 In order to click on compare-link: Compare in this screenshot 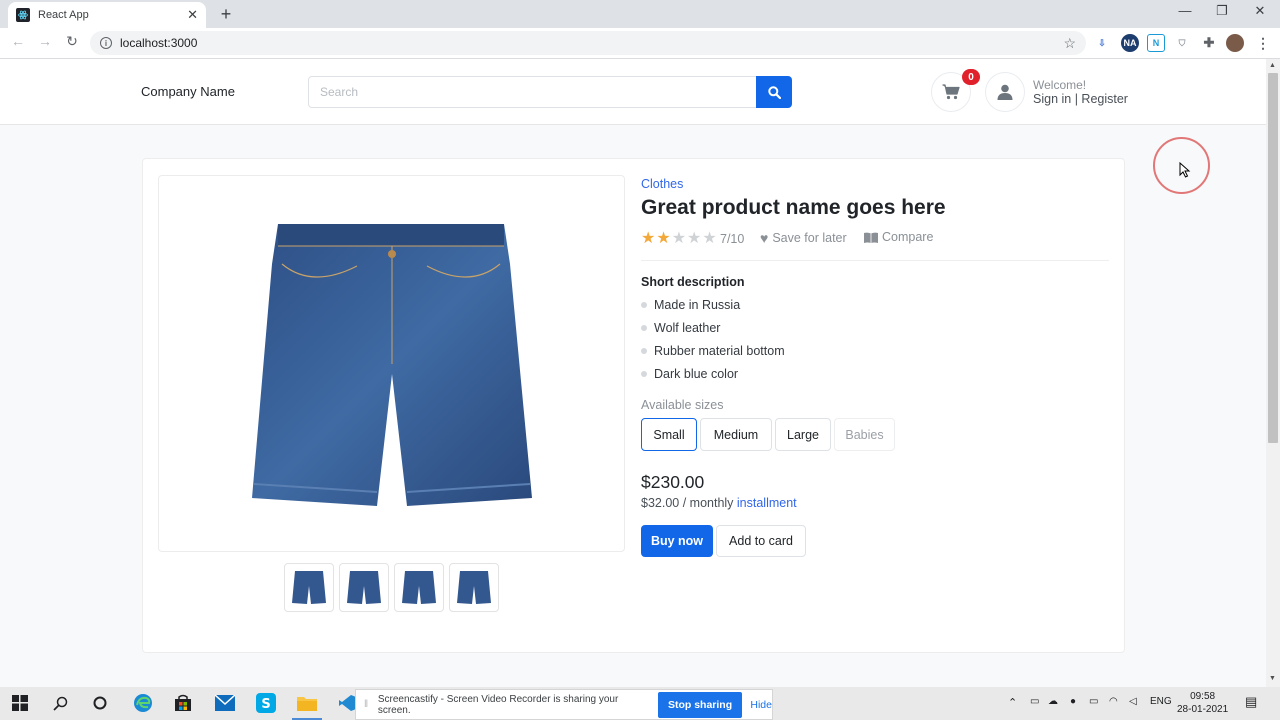, I will do `click(898, 237)`.